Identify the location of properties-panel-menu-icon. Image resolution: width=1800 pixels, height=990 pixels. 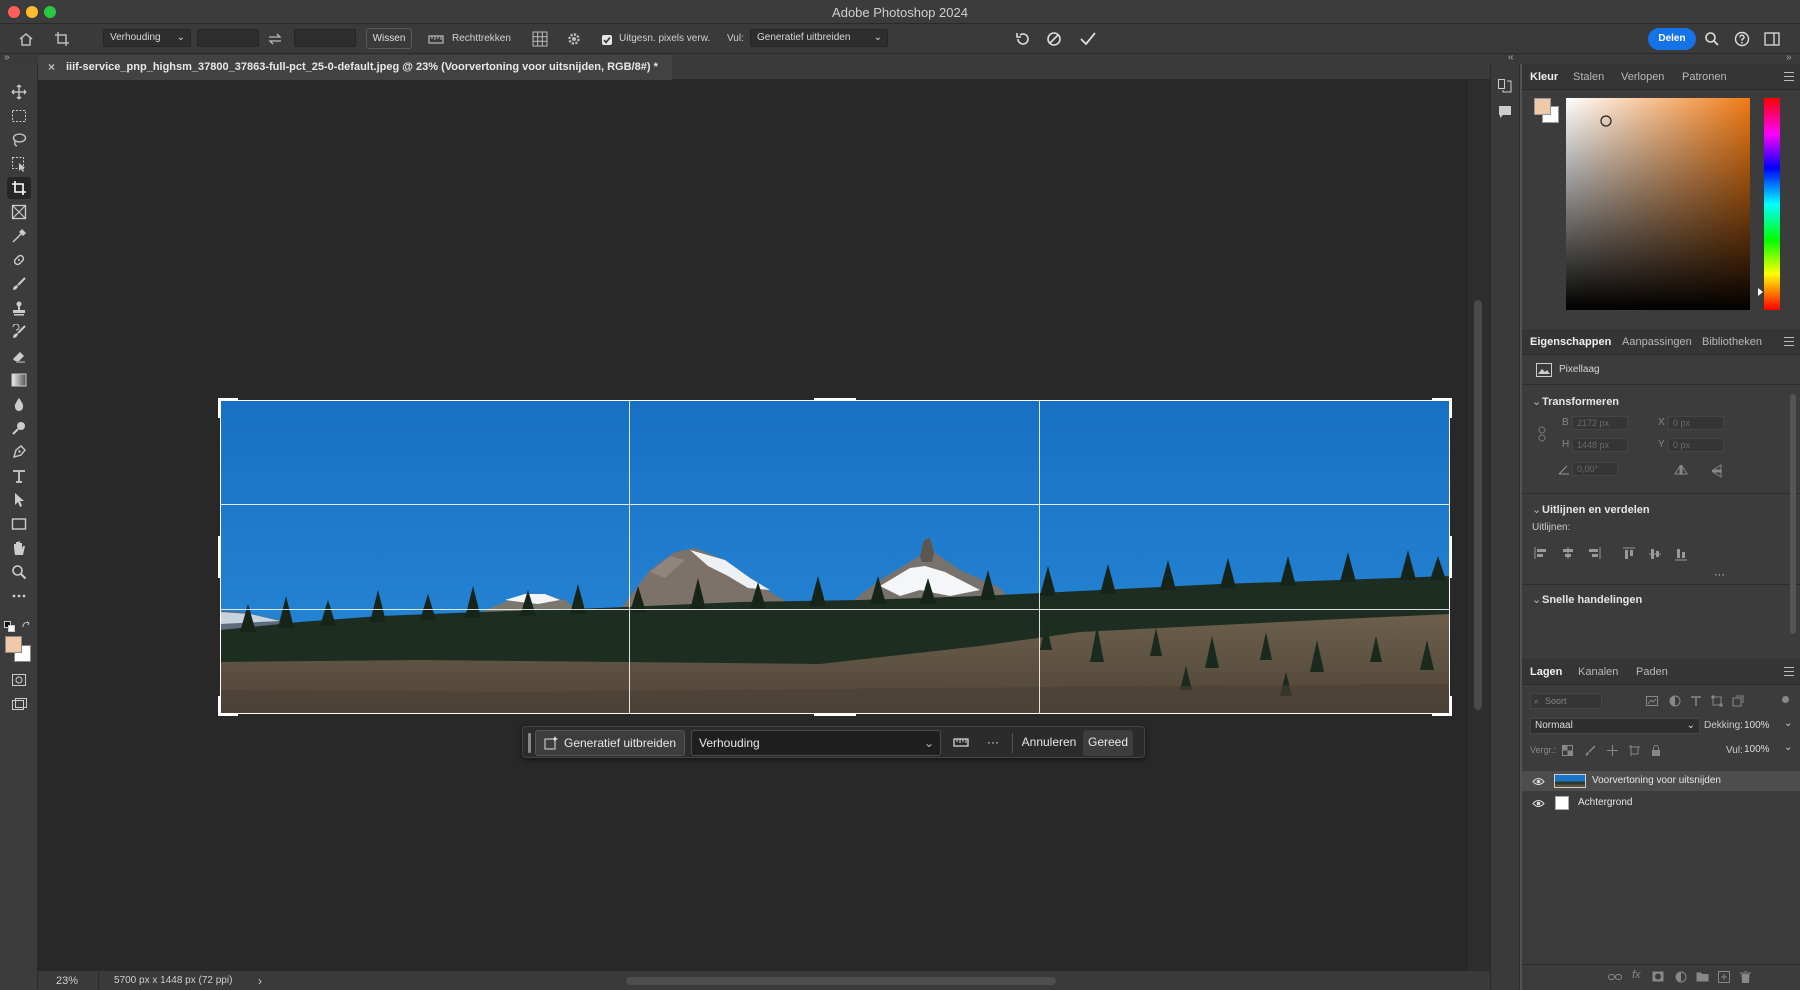
(1789, 341).